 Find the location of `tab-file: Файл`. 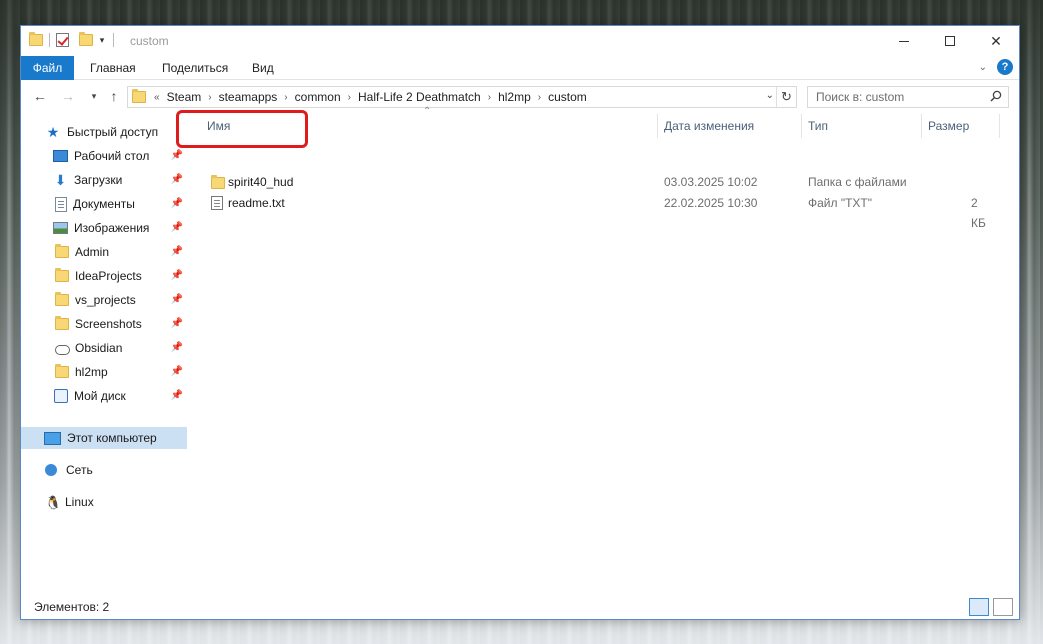

tab-file: Файл is located at coordinates (47, 68).